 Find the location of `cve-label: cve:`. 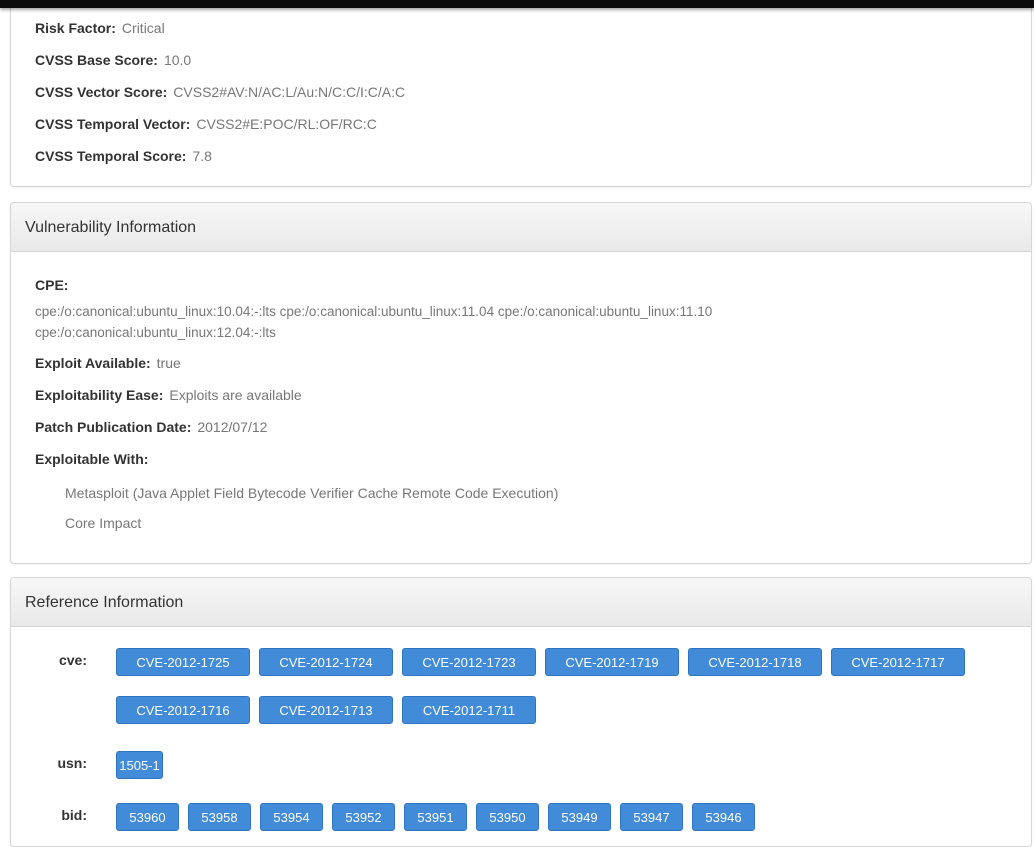

cve-label: cve: is located at coordinates (72, 660).